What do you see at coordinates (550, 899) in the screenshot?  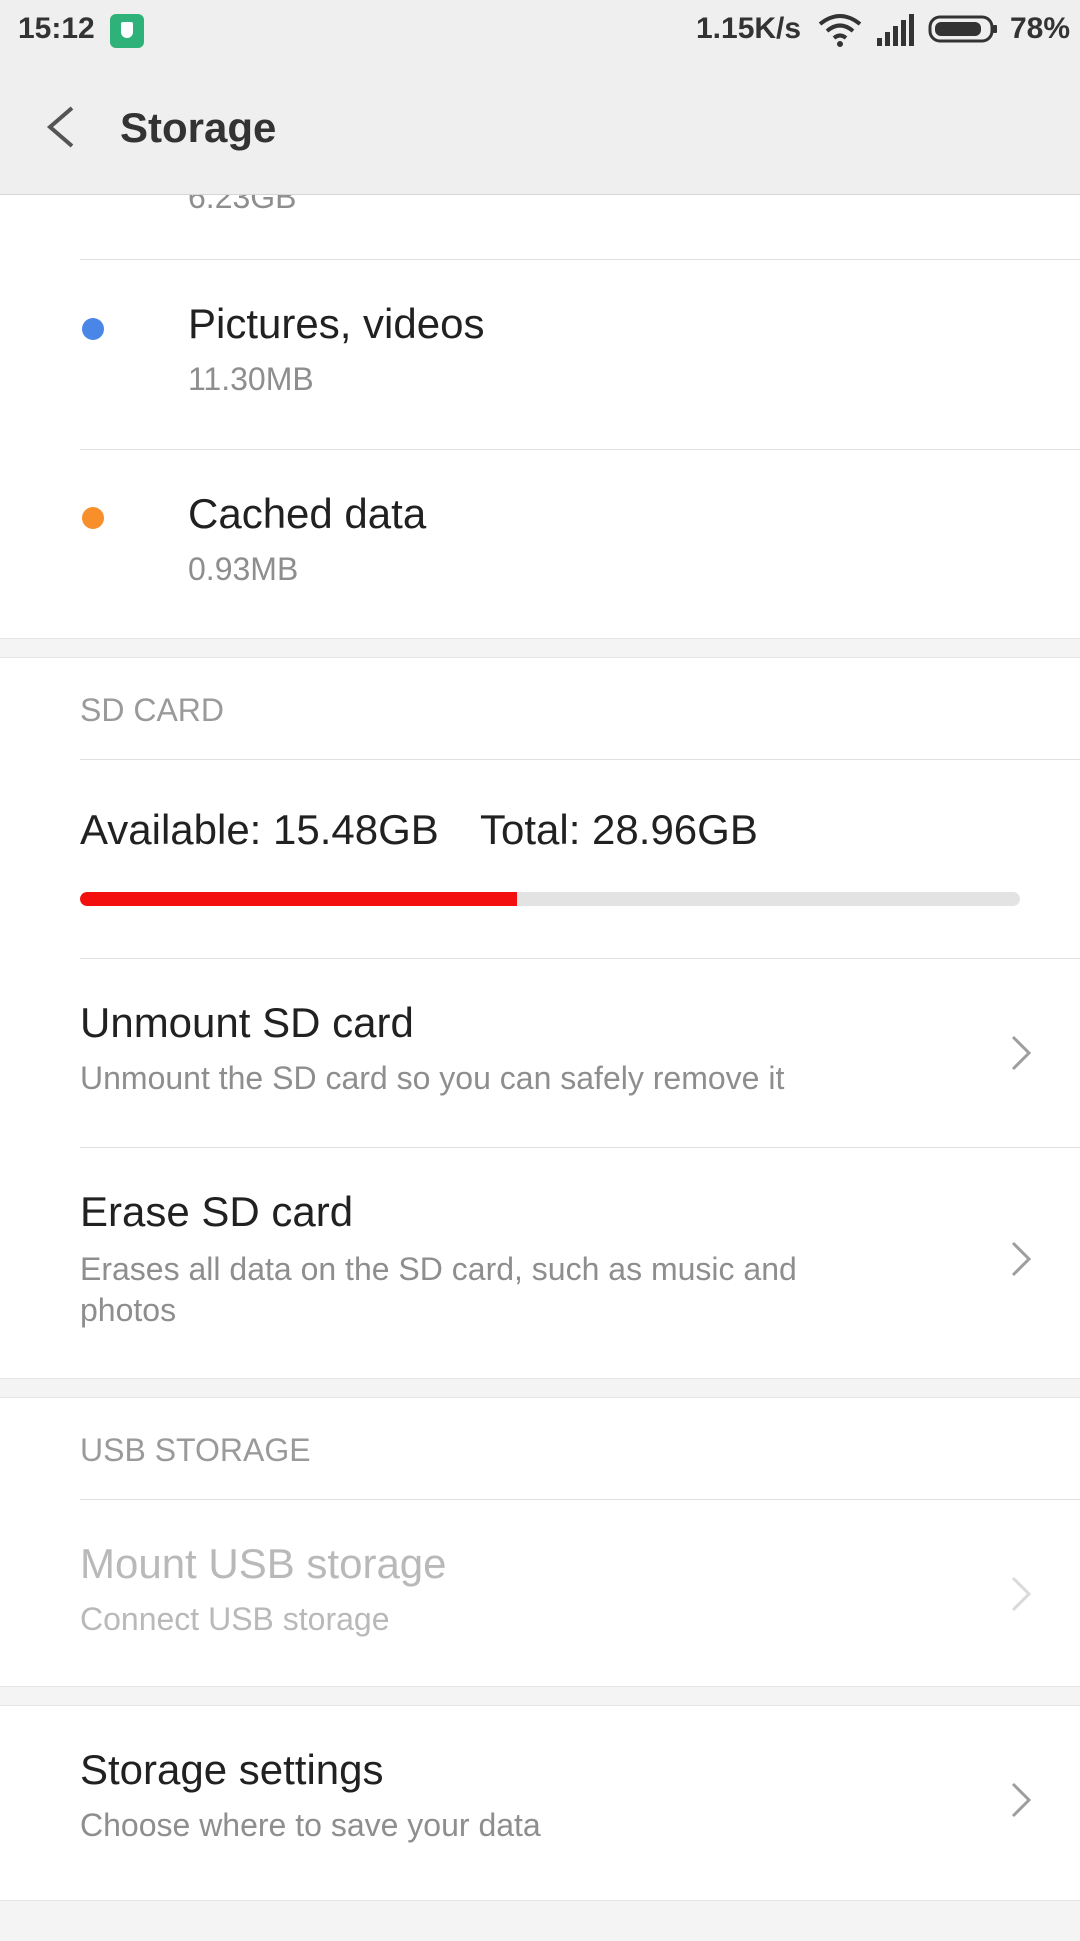 I see `sd-usage-bar` at bounding box center [550, 899].